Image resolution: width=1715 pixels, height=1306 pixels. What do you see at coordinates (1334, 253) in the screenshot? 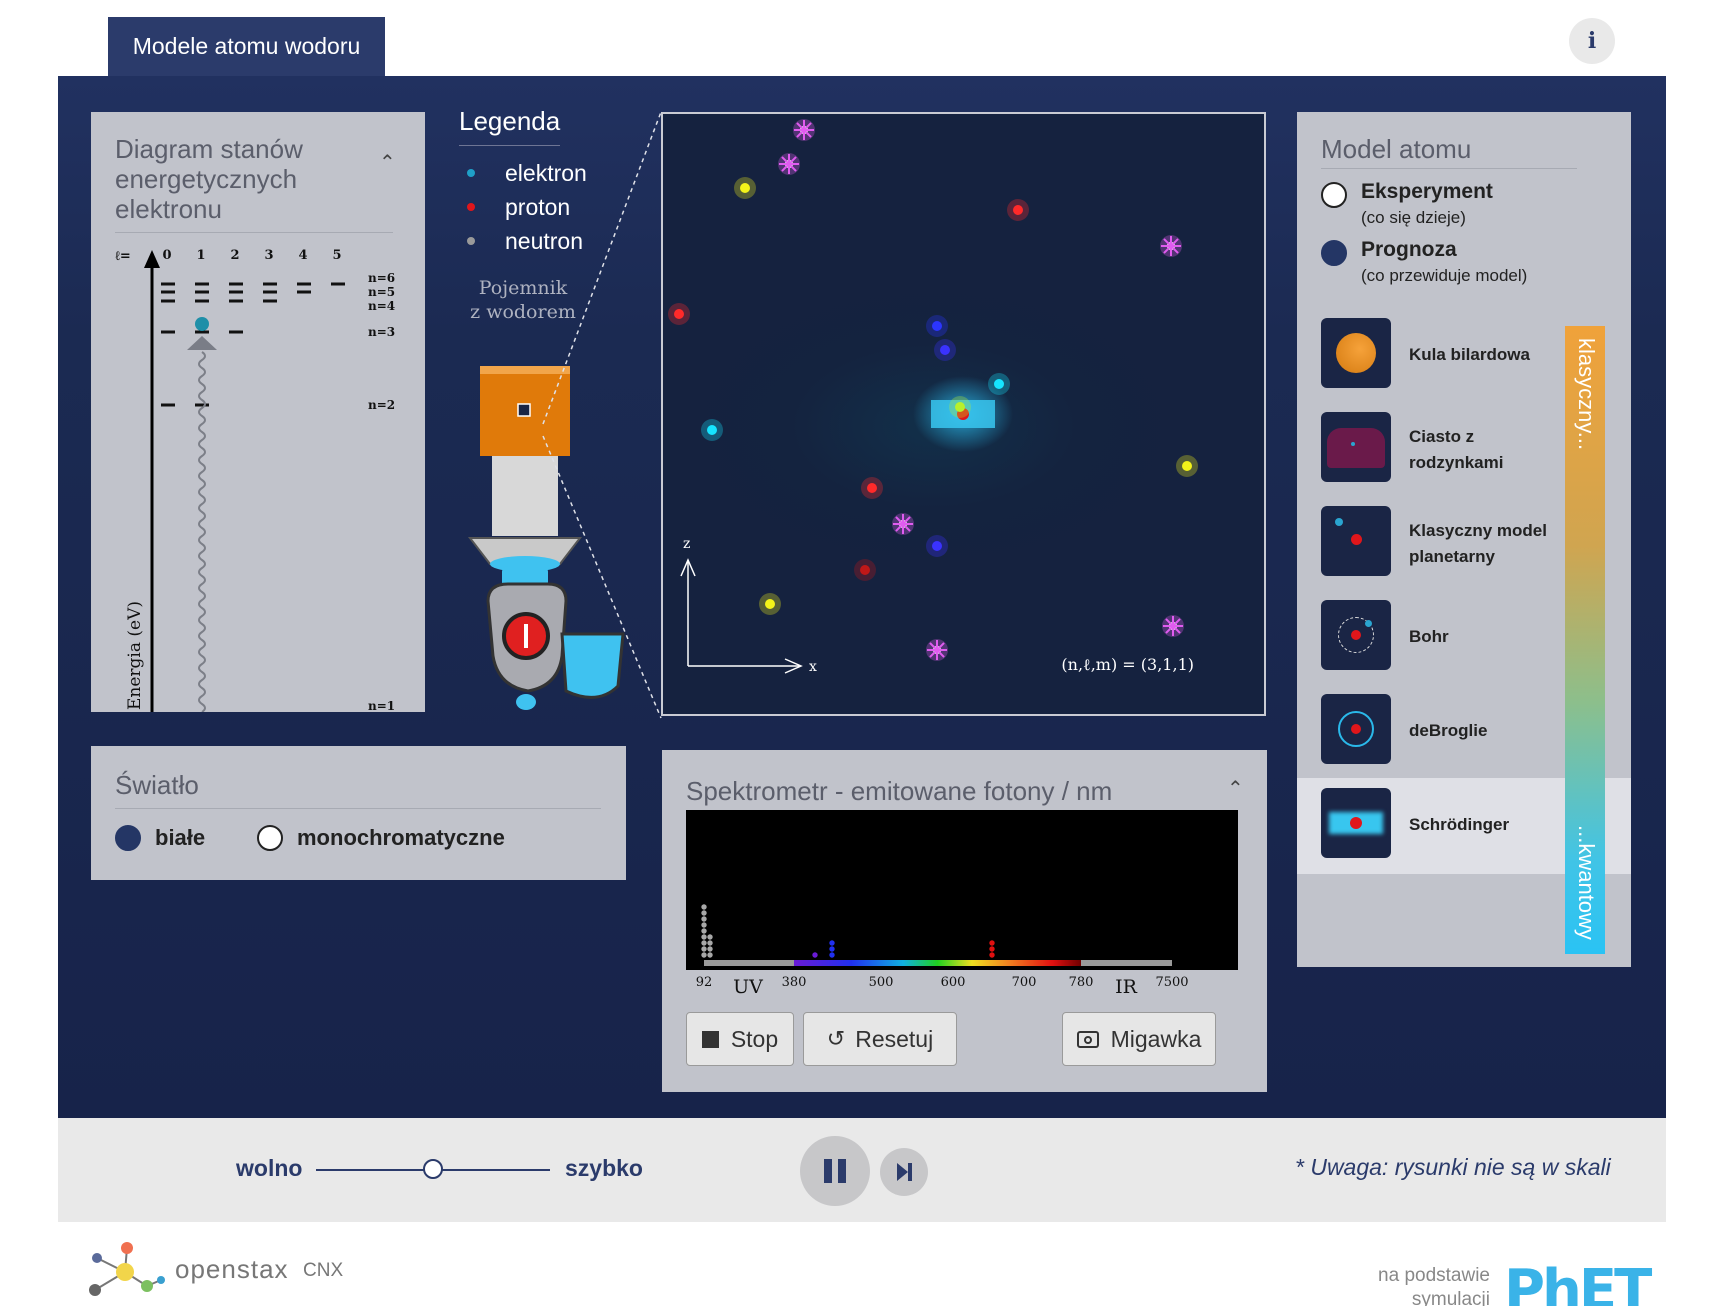
I see `radio-selected-icon` at bounding box center [1334, 253].